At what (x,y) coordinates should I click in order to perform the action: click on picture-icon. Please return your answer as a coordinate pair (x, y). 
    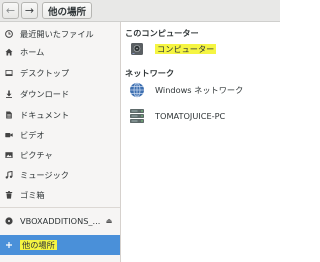
    Looking at the image, I should click on (9, 155).